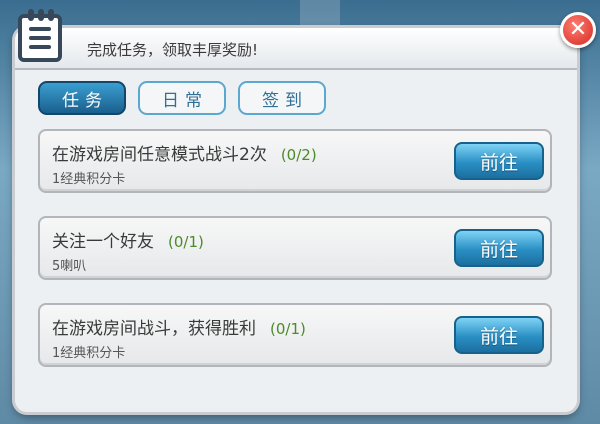 This screenshot has height=424, width=600. I want to click on task-title: 在游戏房间战斗，获得胜利 (0/1), so click(179, 326).